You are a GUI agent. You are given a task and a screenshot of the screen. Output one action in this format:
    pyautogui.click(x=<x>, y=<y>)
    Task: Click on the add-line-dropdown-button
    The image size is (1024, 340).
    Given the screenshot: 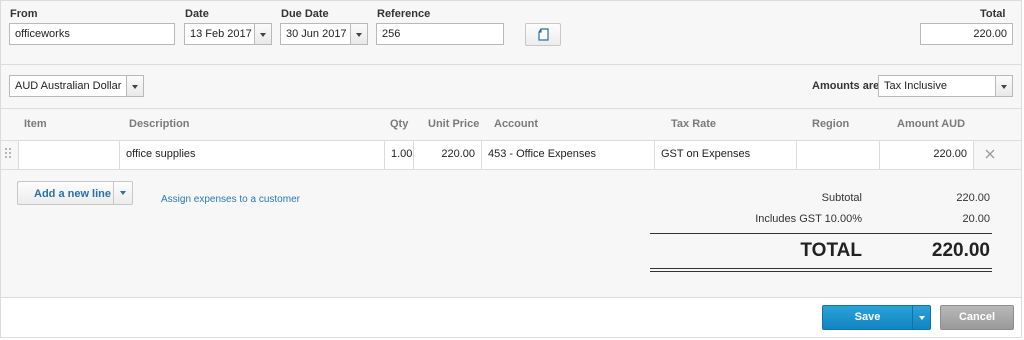 What is the action you would take?
    pyautogui.click(x=123, y=193)
    